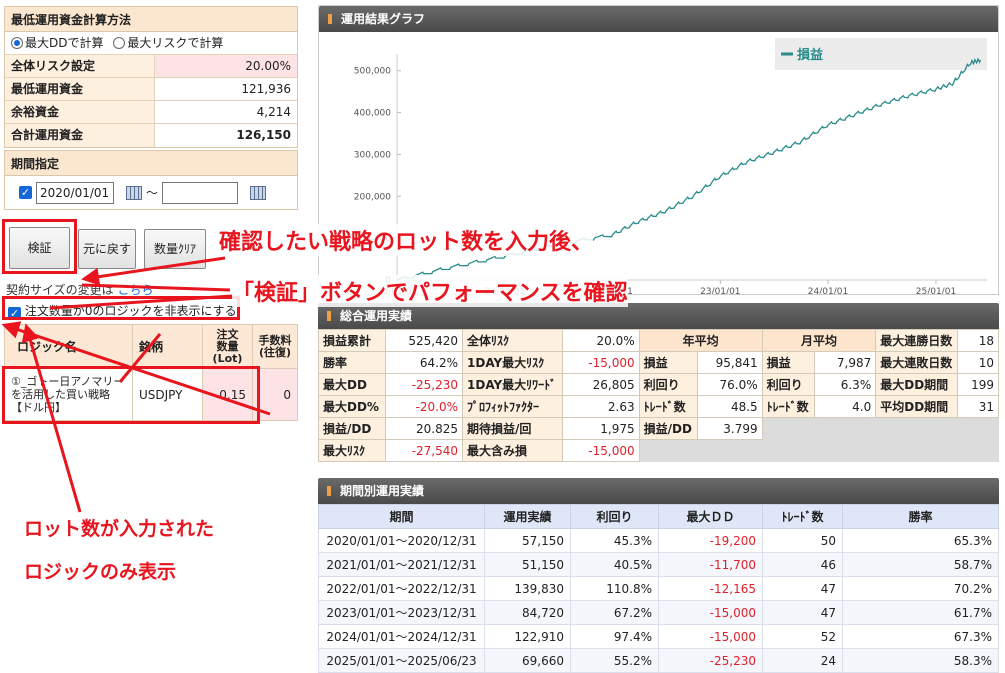 The height and width of the screenshot is (673, 1005). Describe the element at coordinates (430, 291) in the screenshot. I see `annotation-top-line2: 「検証」ボタンでパフォーマンスを確認` at that location.